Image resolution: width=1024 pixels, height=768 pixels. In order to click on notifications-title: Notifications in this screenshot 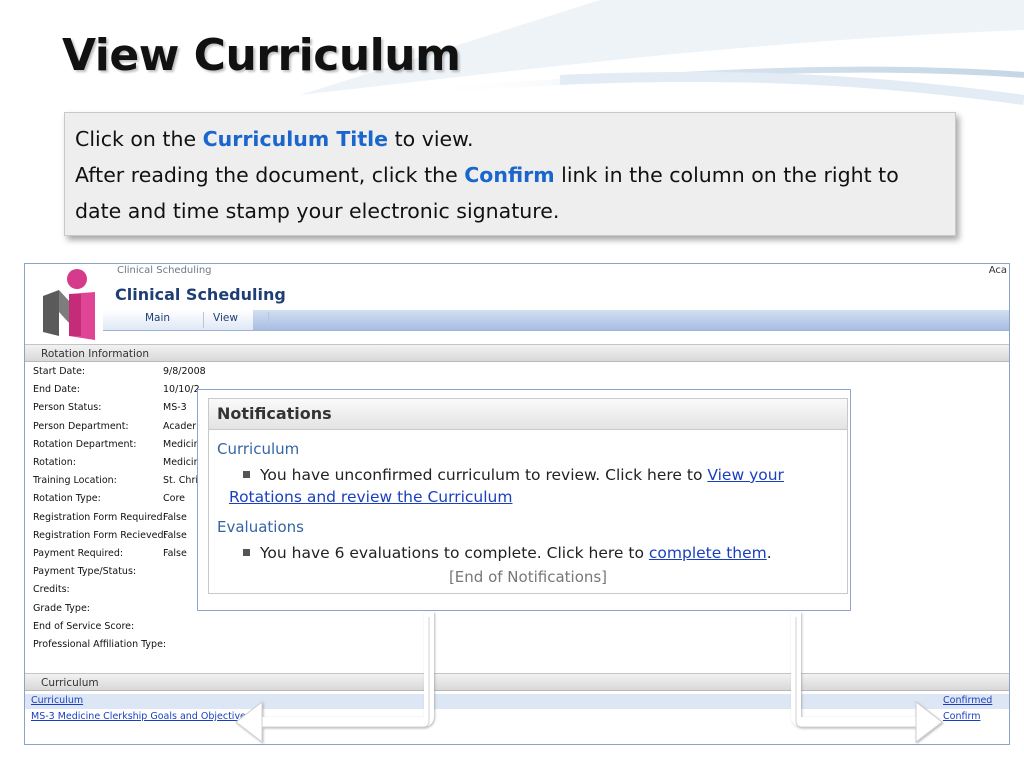, I will do `click(528, 414)`.